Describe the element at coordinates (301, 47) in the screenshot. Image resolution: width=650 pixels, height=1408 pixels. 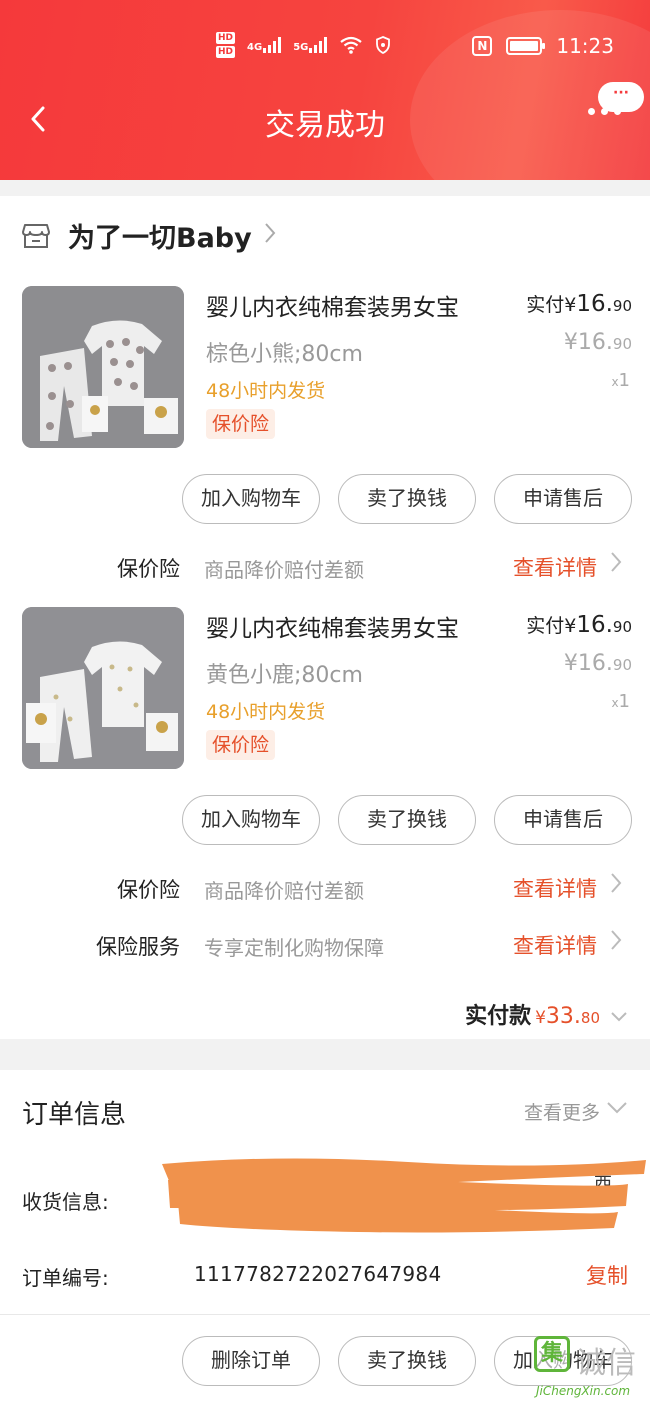
I see `network-type-label: 5G` at that location.